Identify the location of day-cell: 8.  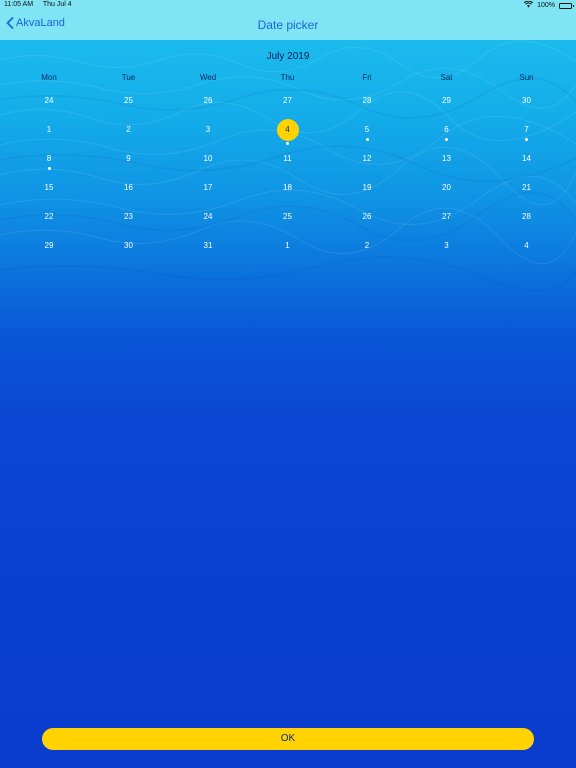
(49, 165).